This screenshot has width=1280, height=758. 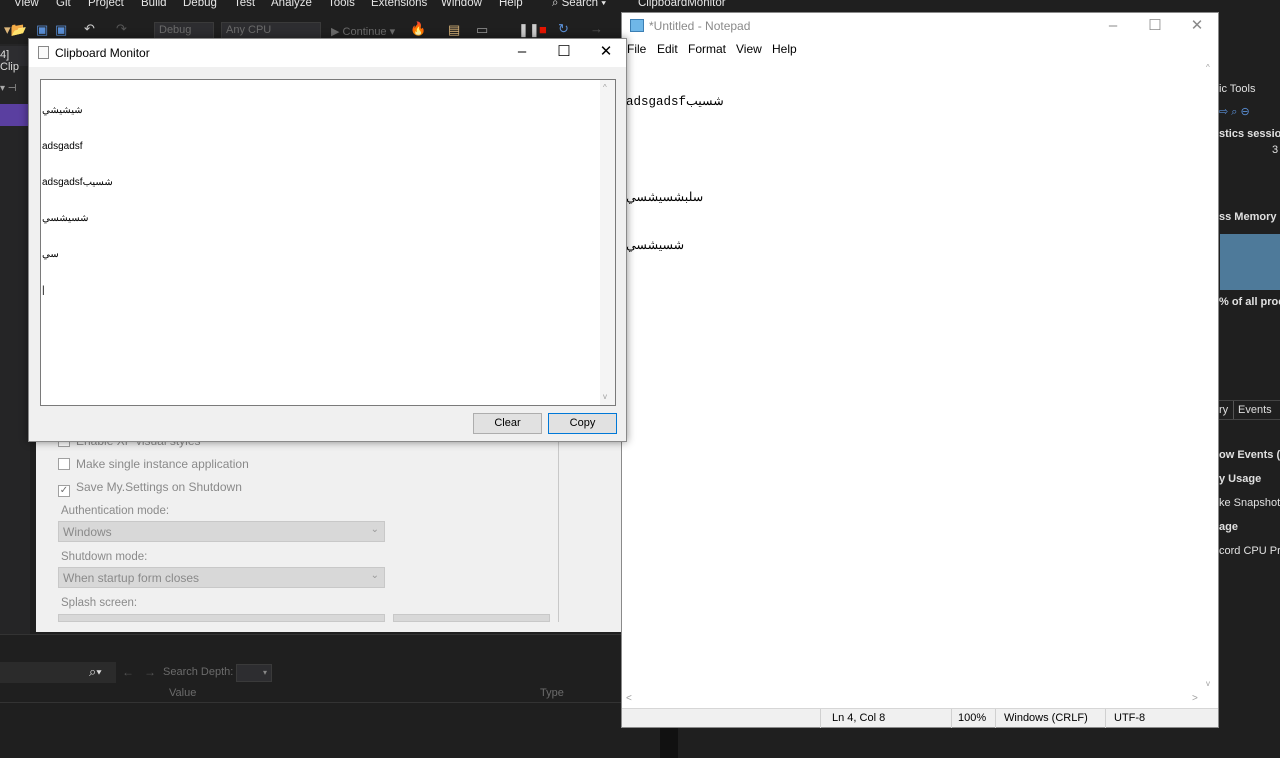 I want to click on vs-right-bottom, so click(x=1249, y=699).